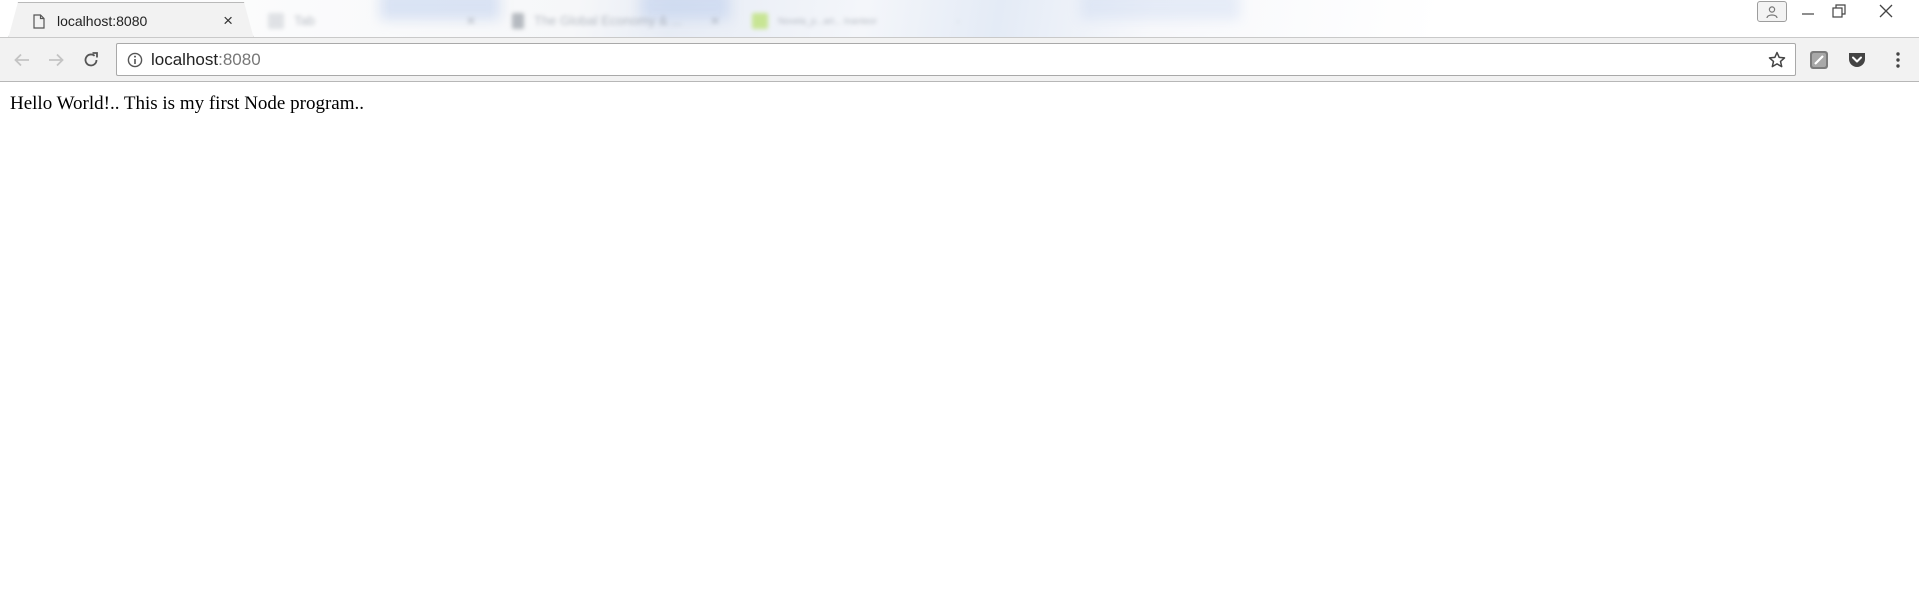 This screenshot has width=1919, height=598. Describe the element at coordinates (828, 20) in the screenshot. I see `tab-title: Novela_p...art... Inanteor` at that location.